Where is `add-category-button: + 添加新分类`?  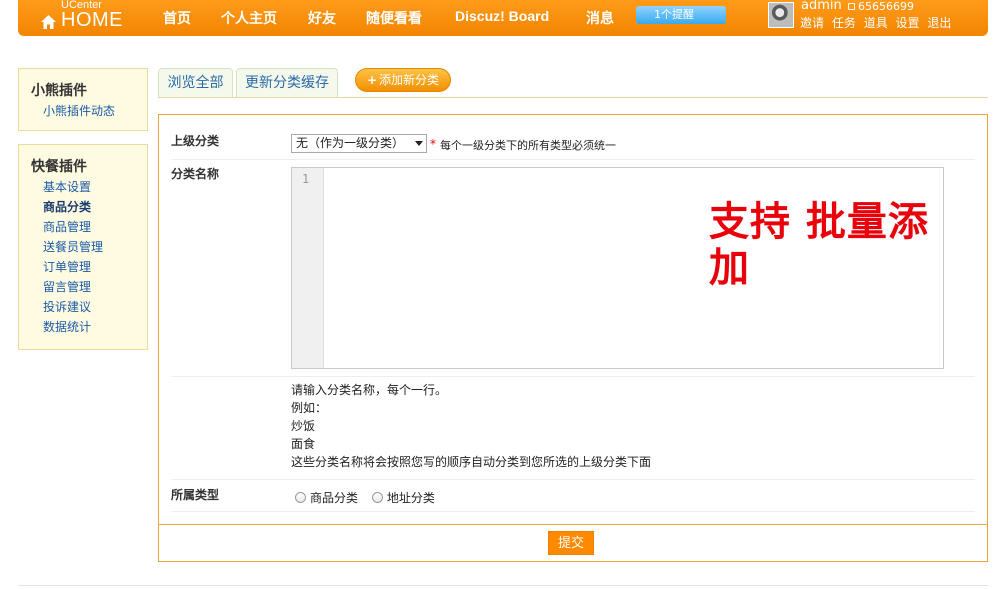 add-category-button: + 添加新分类 is located at coordinates (403, 80).